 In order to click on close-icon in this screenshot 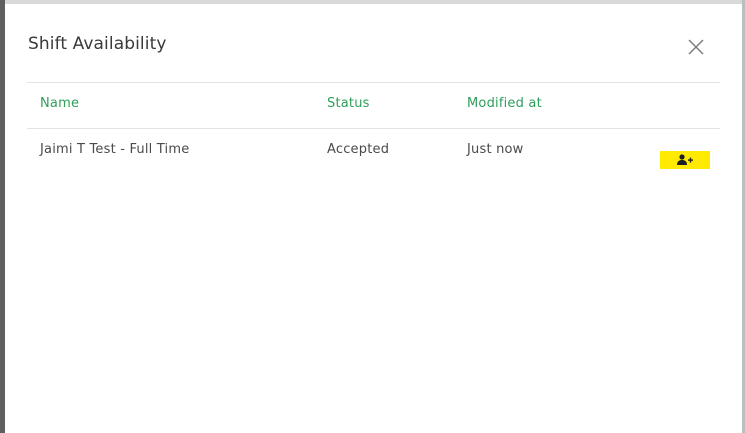, I will do `click(696, 47)`.